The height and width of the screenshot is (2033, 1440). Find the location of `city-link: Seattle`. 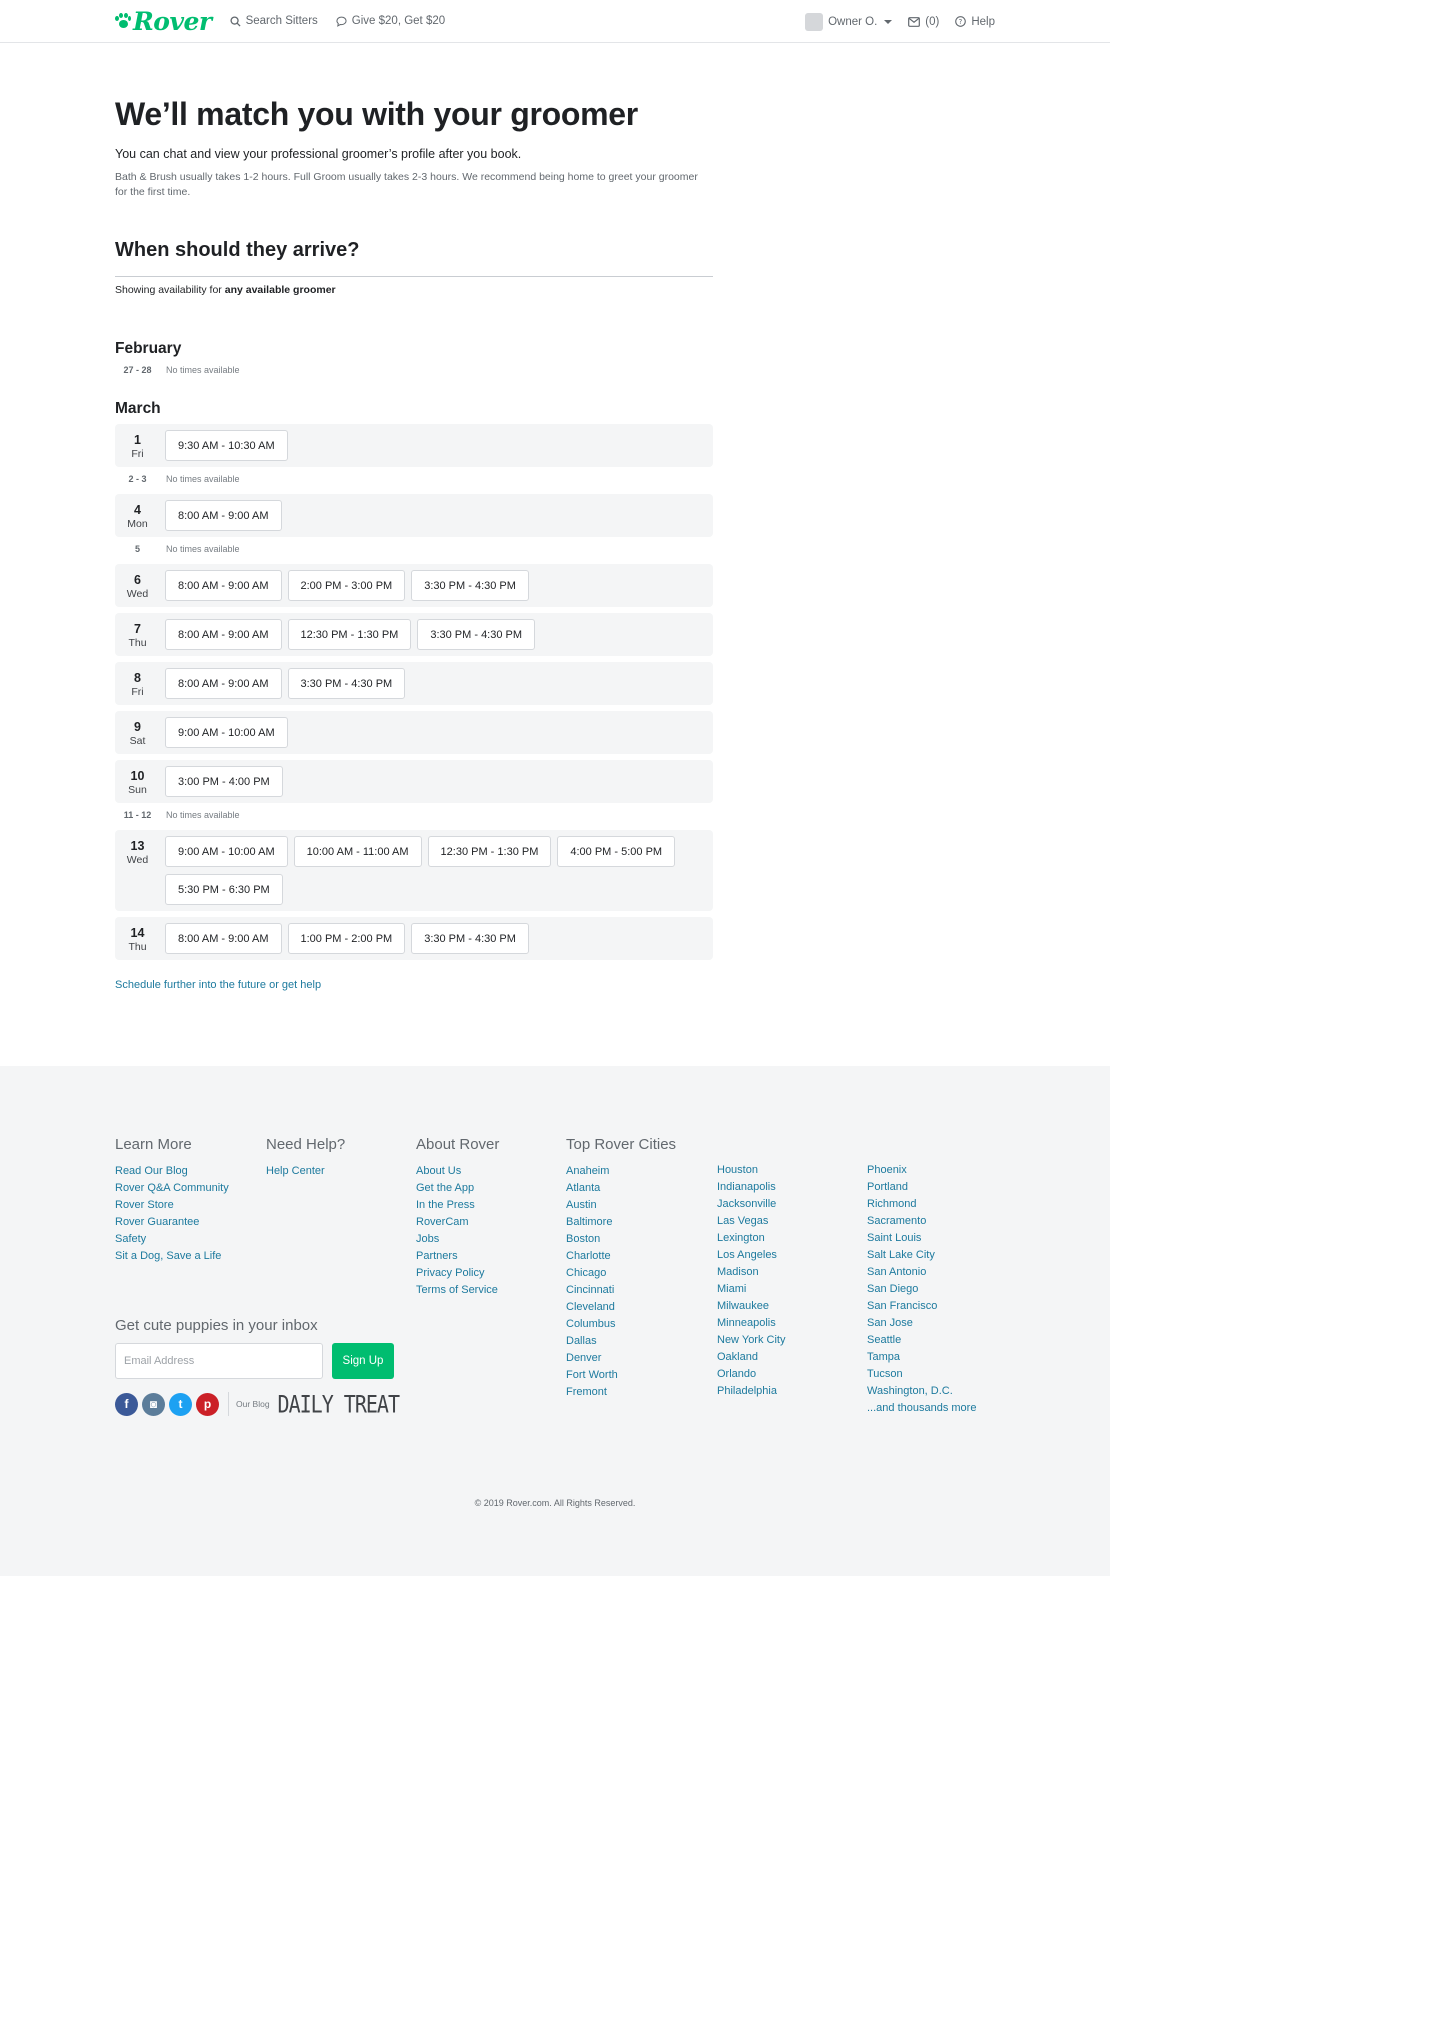

city-link: Seattle is located at coordinates (921, 1340).